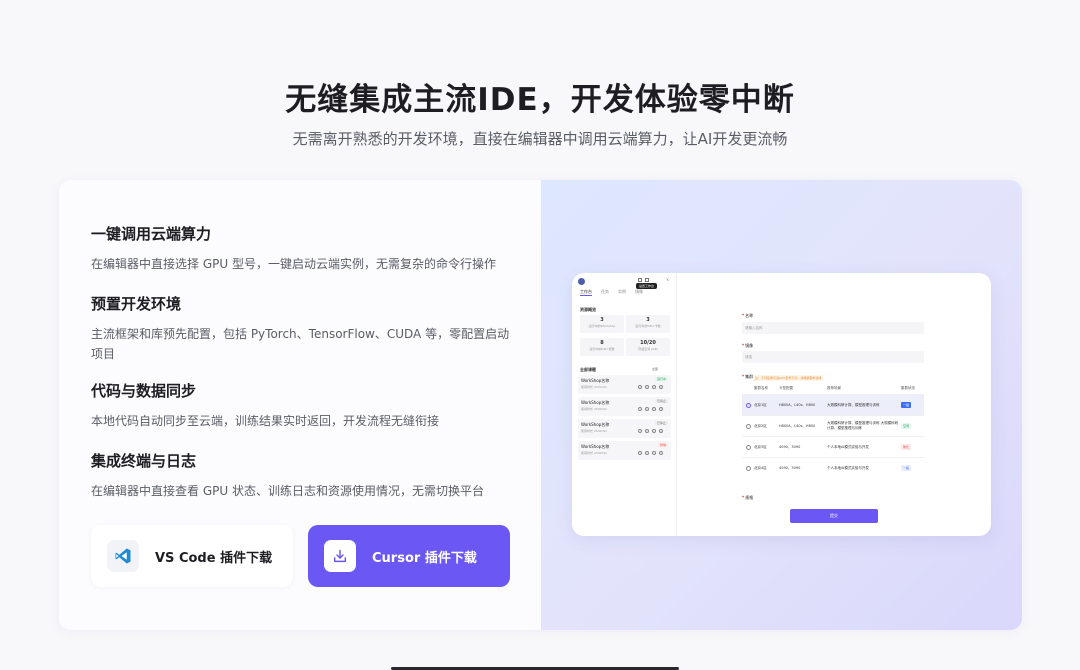  What do you see at coordinates (624, 450) in the screenshot?
I see `project-item: WorkShop名称 使用时长 2h30min 异常` at bounding box center [624, 450].